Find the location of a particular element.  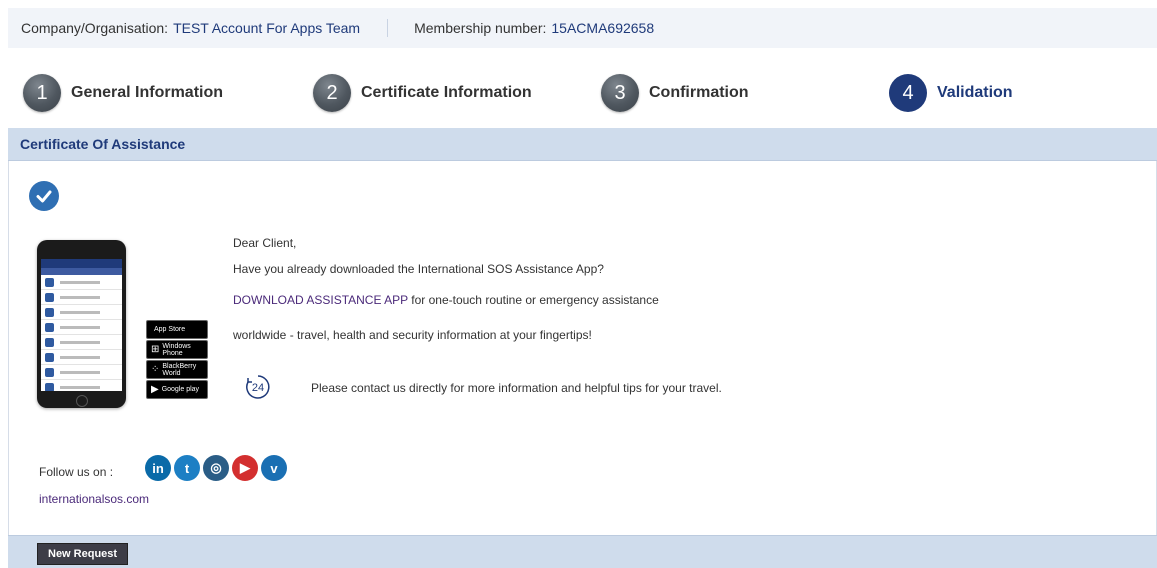

step-number: 1 is located at coordinates (42, 93).